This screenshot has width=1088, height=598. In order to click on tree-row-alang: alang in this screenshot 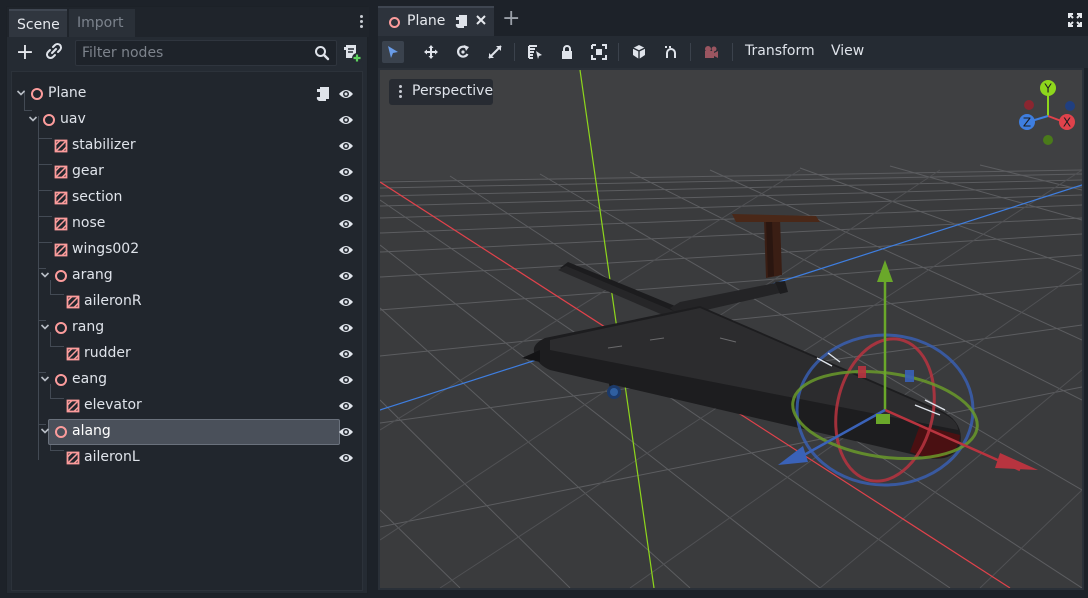, I will do `click(187, 432)`.